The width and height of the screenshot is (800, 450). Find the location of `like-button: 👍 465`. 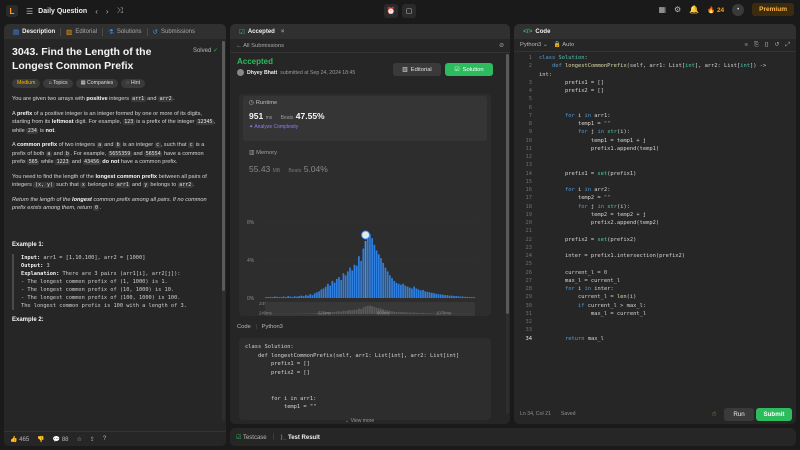

like-button: 👍 465 is located at coordinates (19, 439).